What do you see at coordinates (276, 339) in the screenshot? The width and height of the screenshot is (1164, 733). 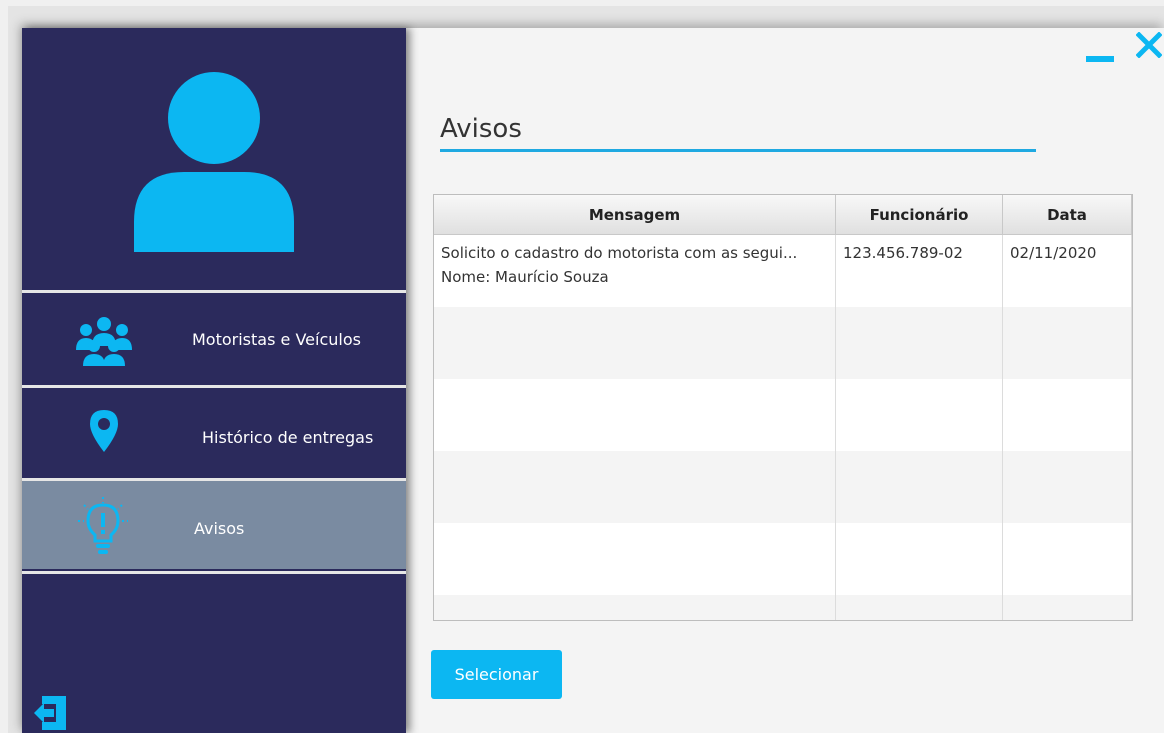 I see `sidebar-item-label: Motoristas e Veículos` at bounding box center [276, 339].